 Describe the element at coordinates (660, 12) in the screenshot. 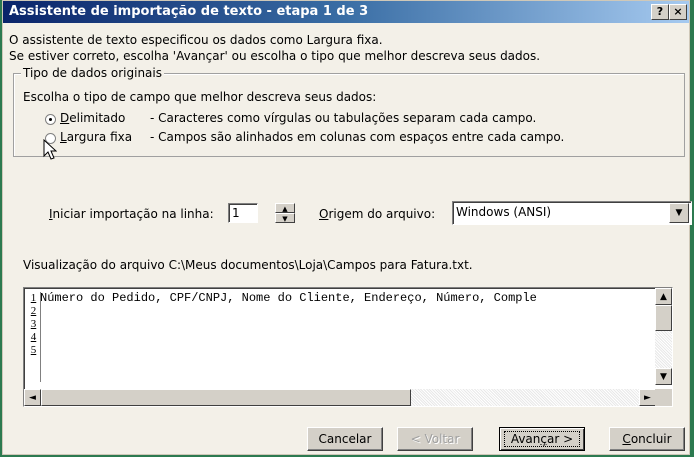

I see `help-button: ?` at that location.